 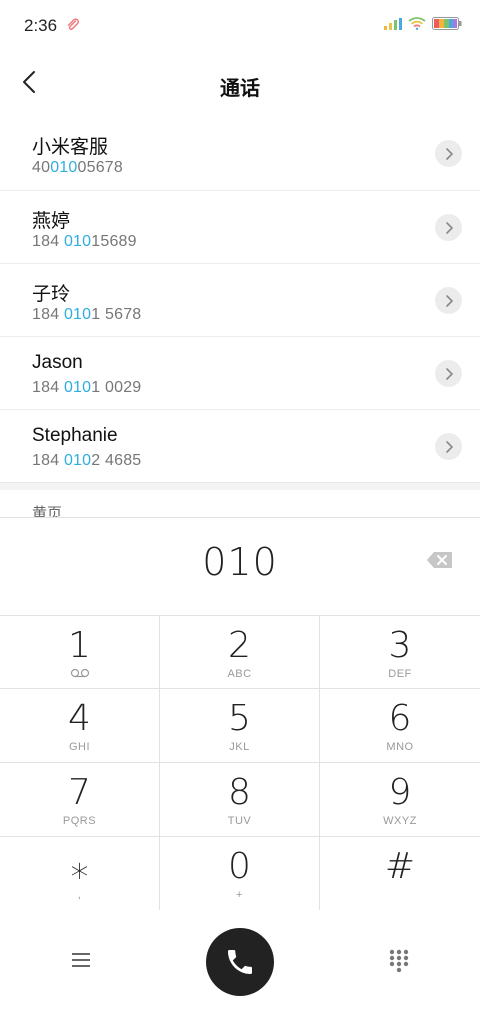 What do you see at coordinates (57, 362) in the screenshot?
I see `contact-name: Jason` at bounding box center [57, 362].